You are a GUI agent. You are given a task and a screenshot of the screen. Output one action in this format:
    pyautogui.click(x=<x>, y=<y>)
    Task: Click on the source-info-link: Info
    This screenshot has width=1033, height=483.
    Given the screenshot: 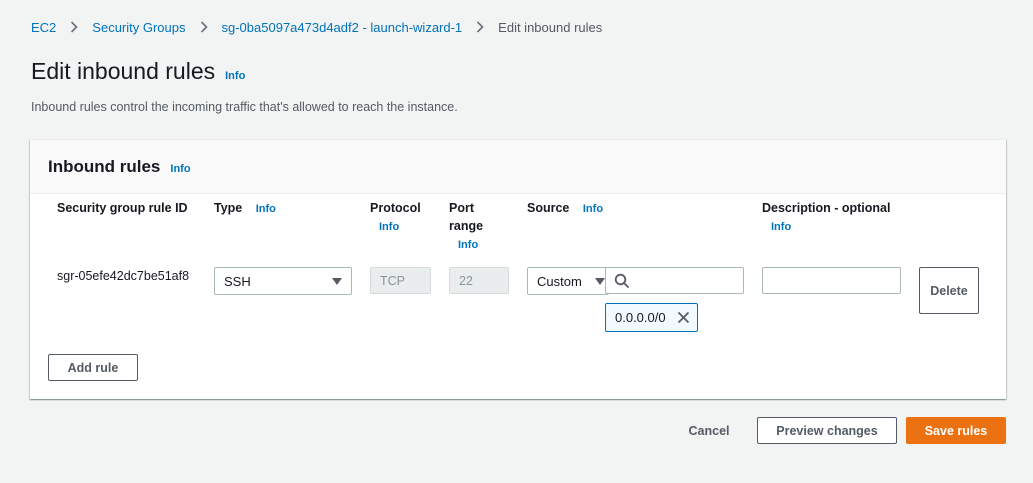 What is the action you would take?
    pyautogui.click(x=593, y=209)
    